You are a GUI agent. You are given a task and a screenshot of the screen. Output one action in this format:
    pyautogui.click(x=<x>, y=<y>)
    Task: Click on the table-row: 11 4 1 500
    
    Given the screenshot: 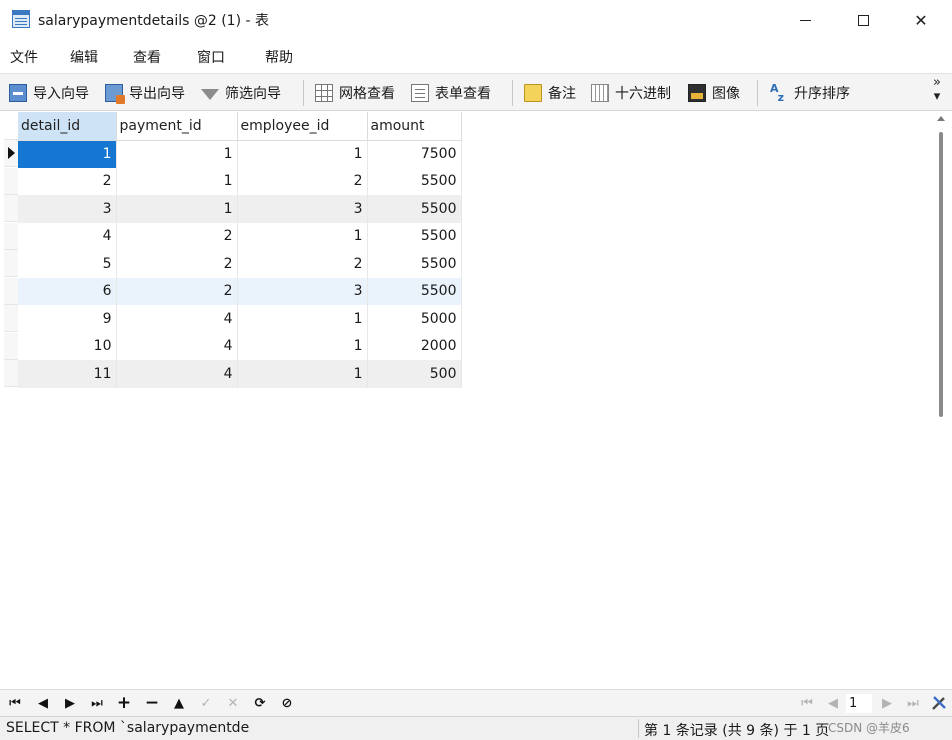 What is the action you would take?
    pyautogui.click(x=240, y=374)
    